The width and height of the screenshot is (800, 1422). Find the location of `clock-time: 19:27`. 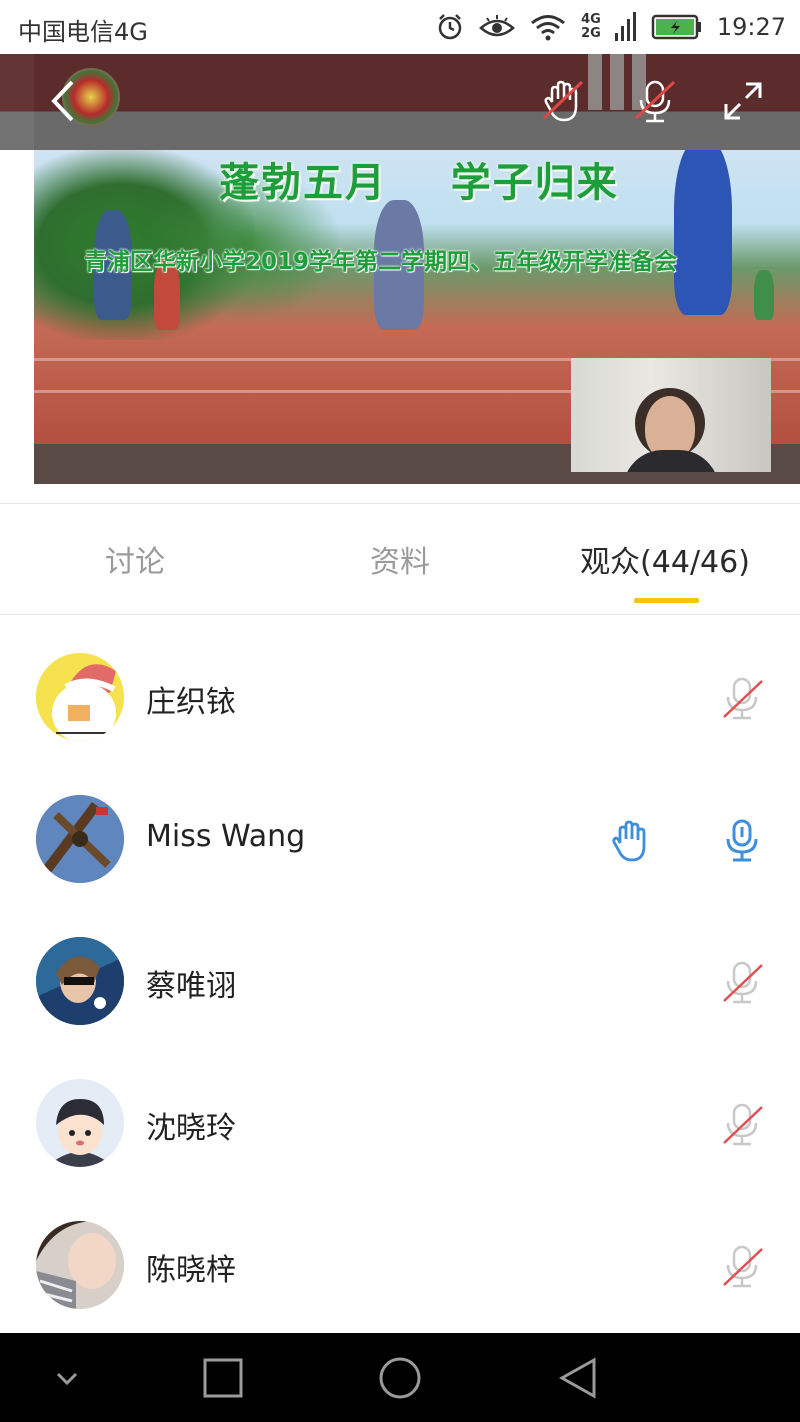

clock-time: 19:27 is located at coordinates (751, 27).